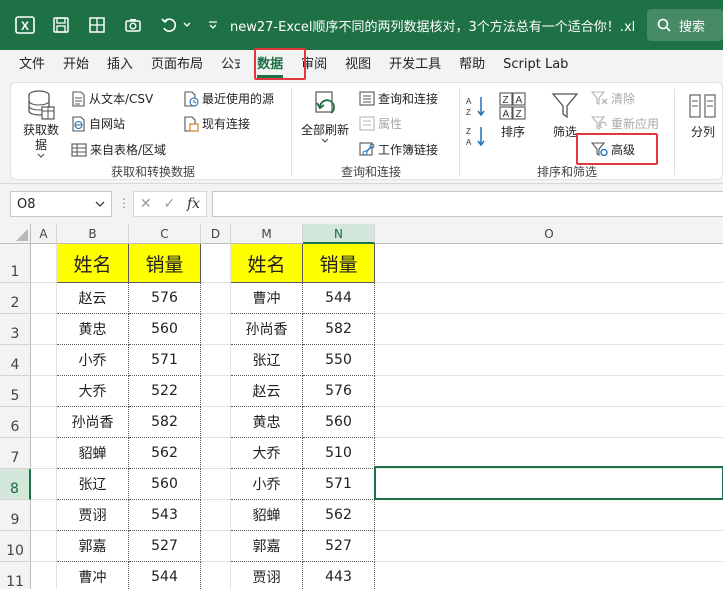  What do you see at coordinates (267, 515) in the screenshot?
I see `name-cell-m9: 貂蝉` at bounding box center [267, 515].